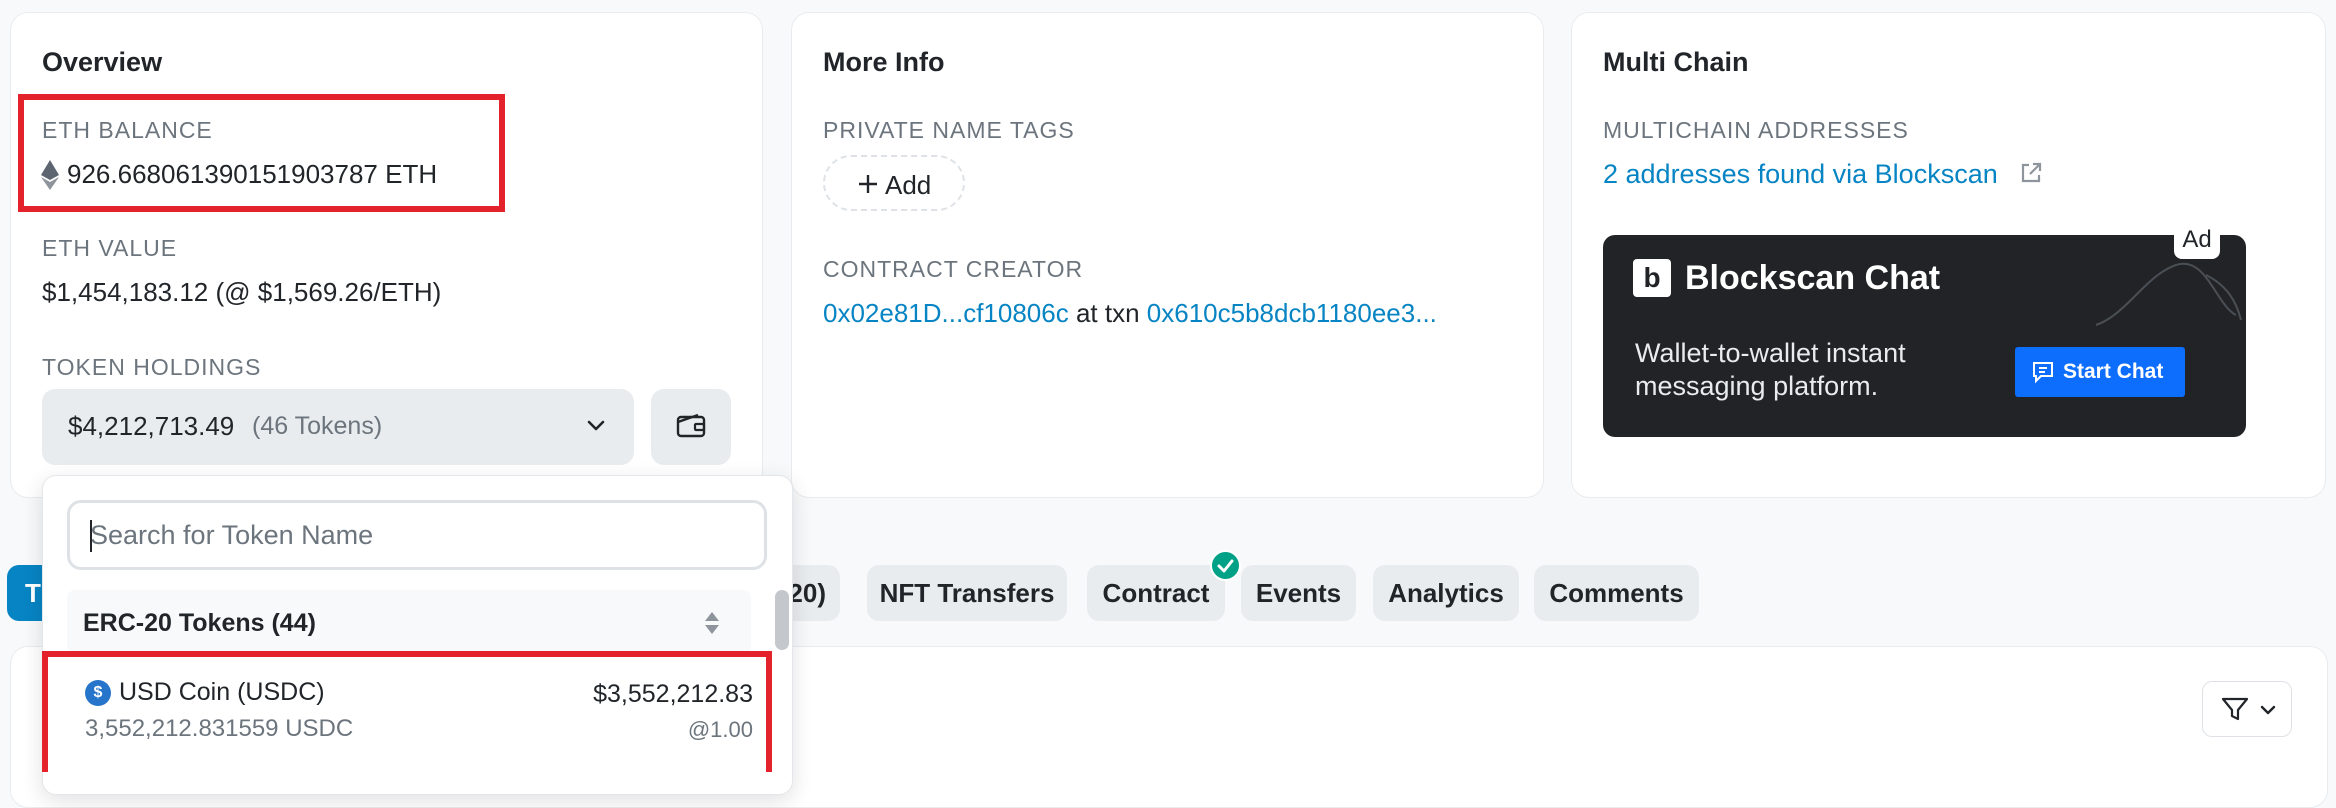 Image resolution: width=2336 pixels, height=808 pixels. Describe the element at coordinates (1757, 386) in the screenshot. I see `ad-line-2: messaging platform.` at that location.